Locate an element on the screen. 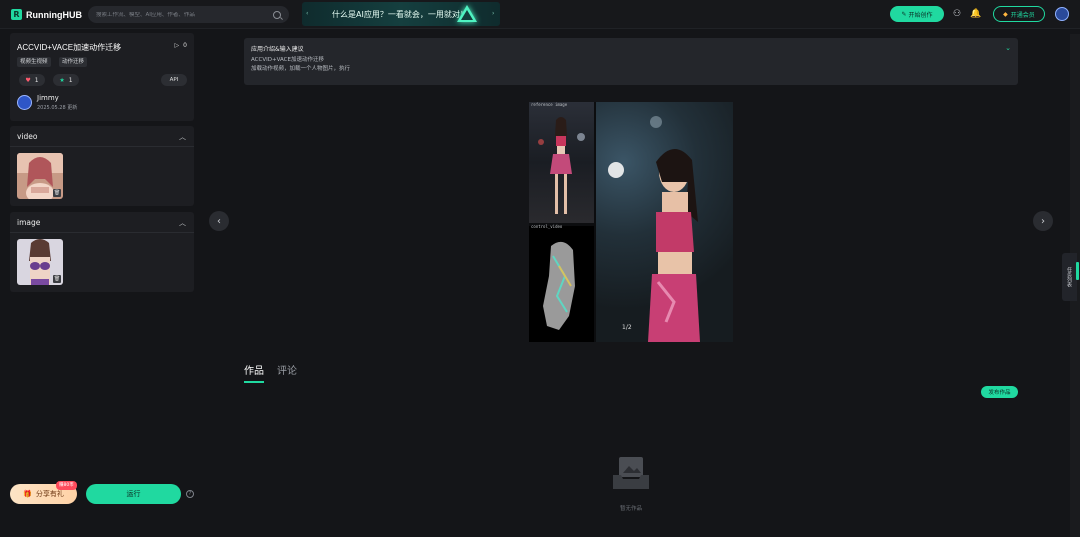 The image size is (1080, 537). tab-comments: 评论 is located at coordinates (287, 372).